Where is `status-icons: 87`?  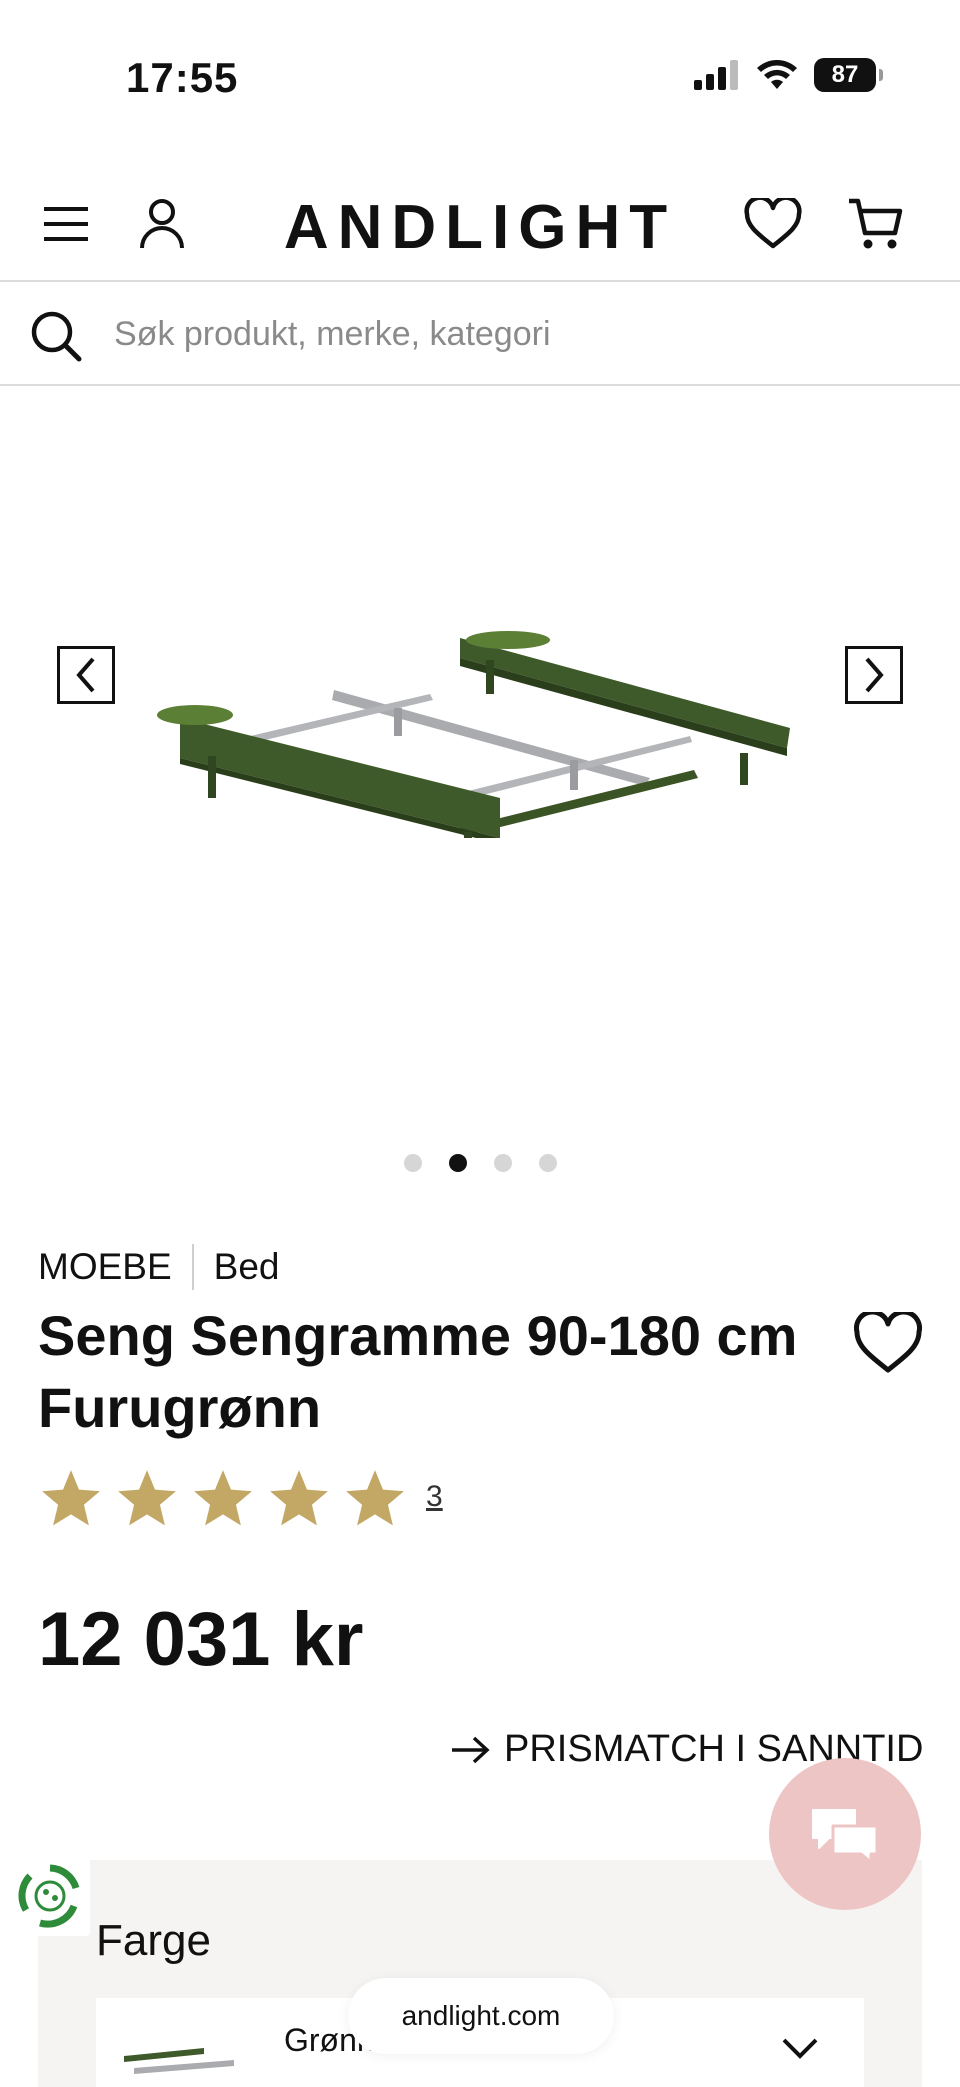
status-icons: 87 is located at coordinates (788, 75).